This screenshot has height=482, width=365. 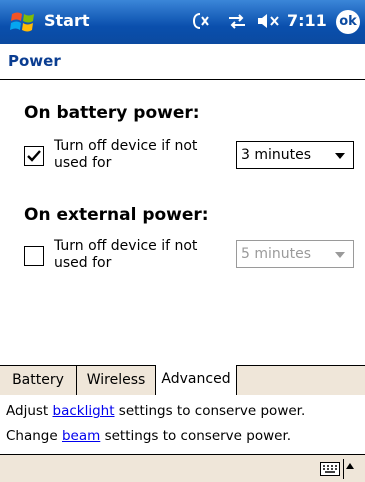 I want to click on help-line-beam: Change beam settings to conserve power., so click(x=148, y=436).